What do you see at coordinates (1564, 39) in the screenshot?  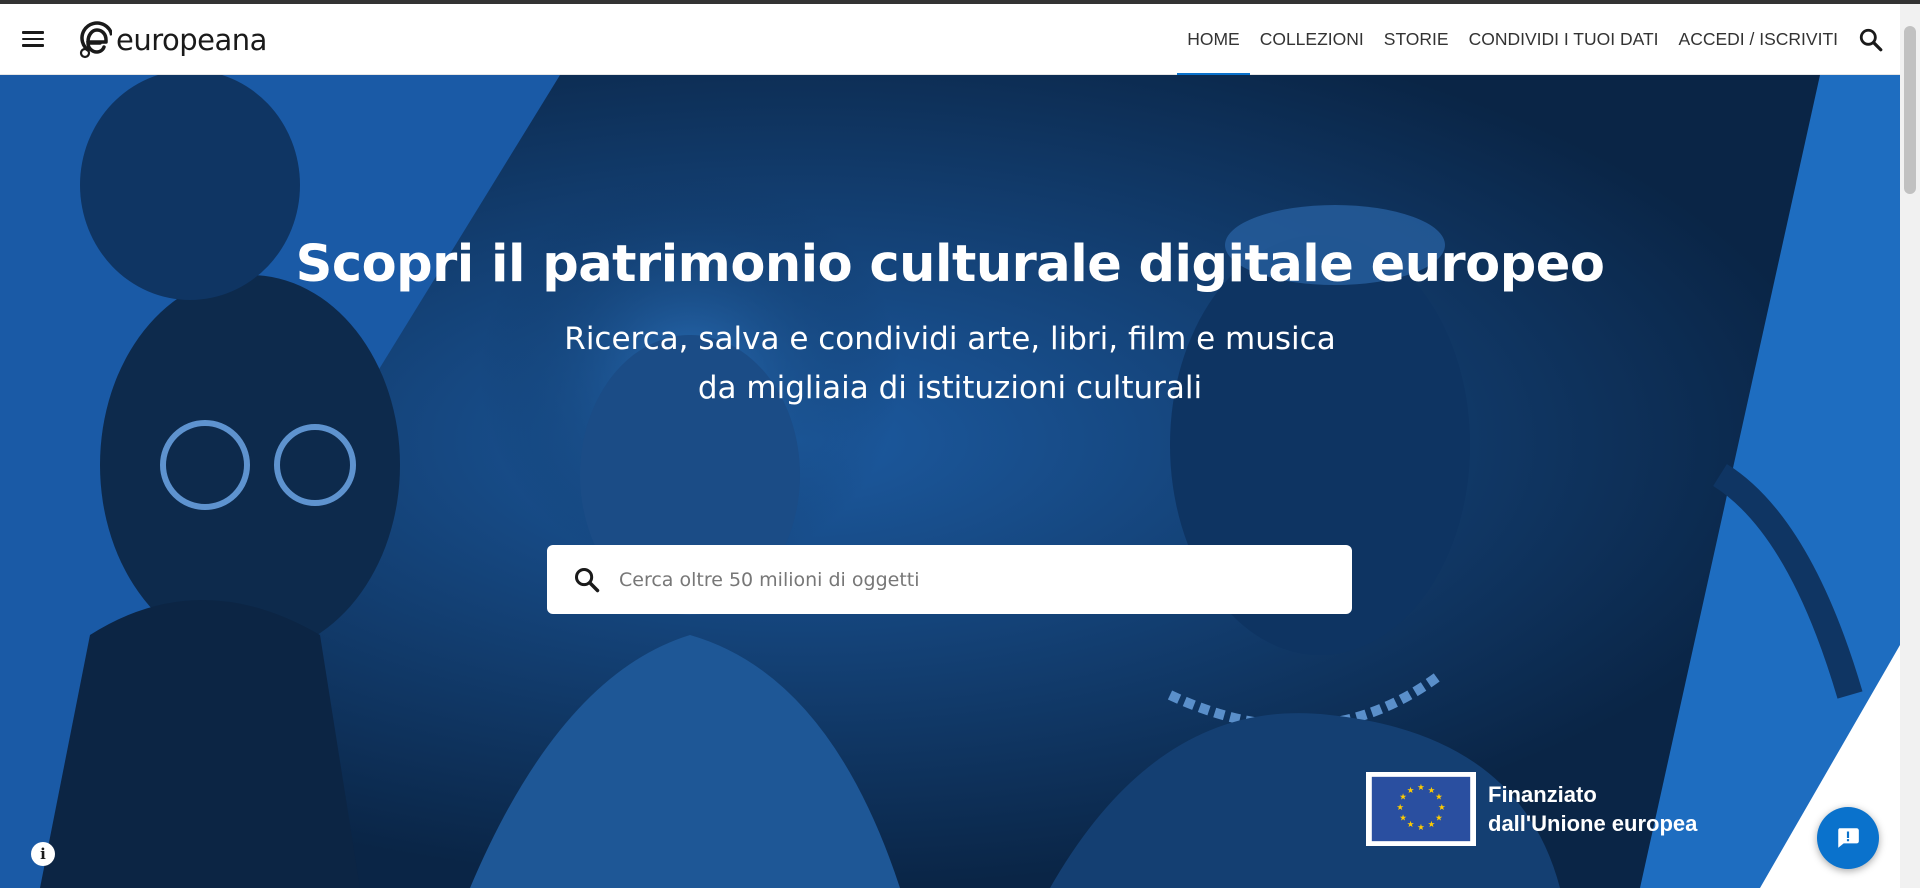 I see `nav-item-condividi-dati: CONDIVIDI I TUOI DATI` at bounding box center [1564, 39].